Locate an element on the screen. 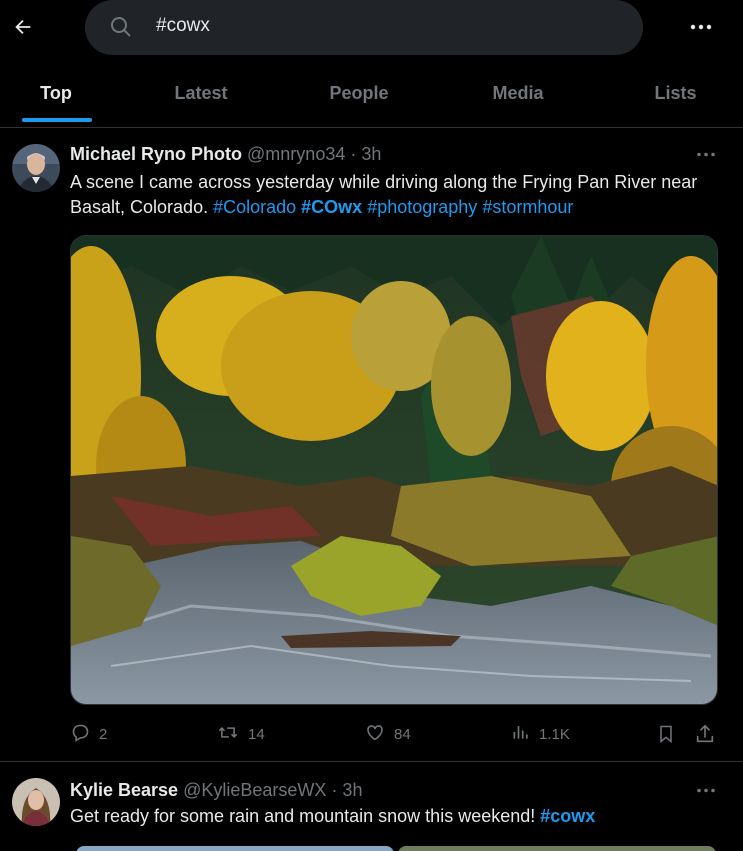 This screenshot has height=851, width=743. tab-latest: Latest is located at coordinates (201, 96).